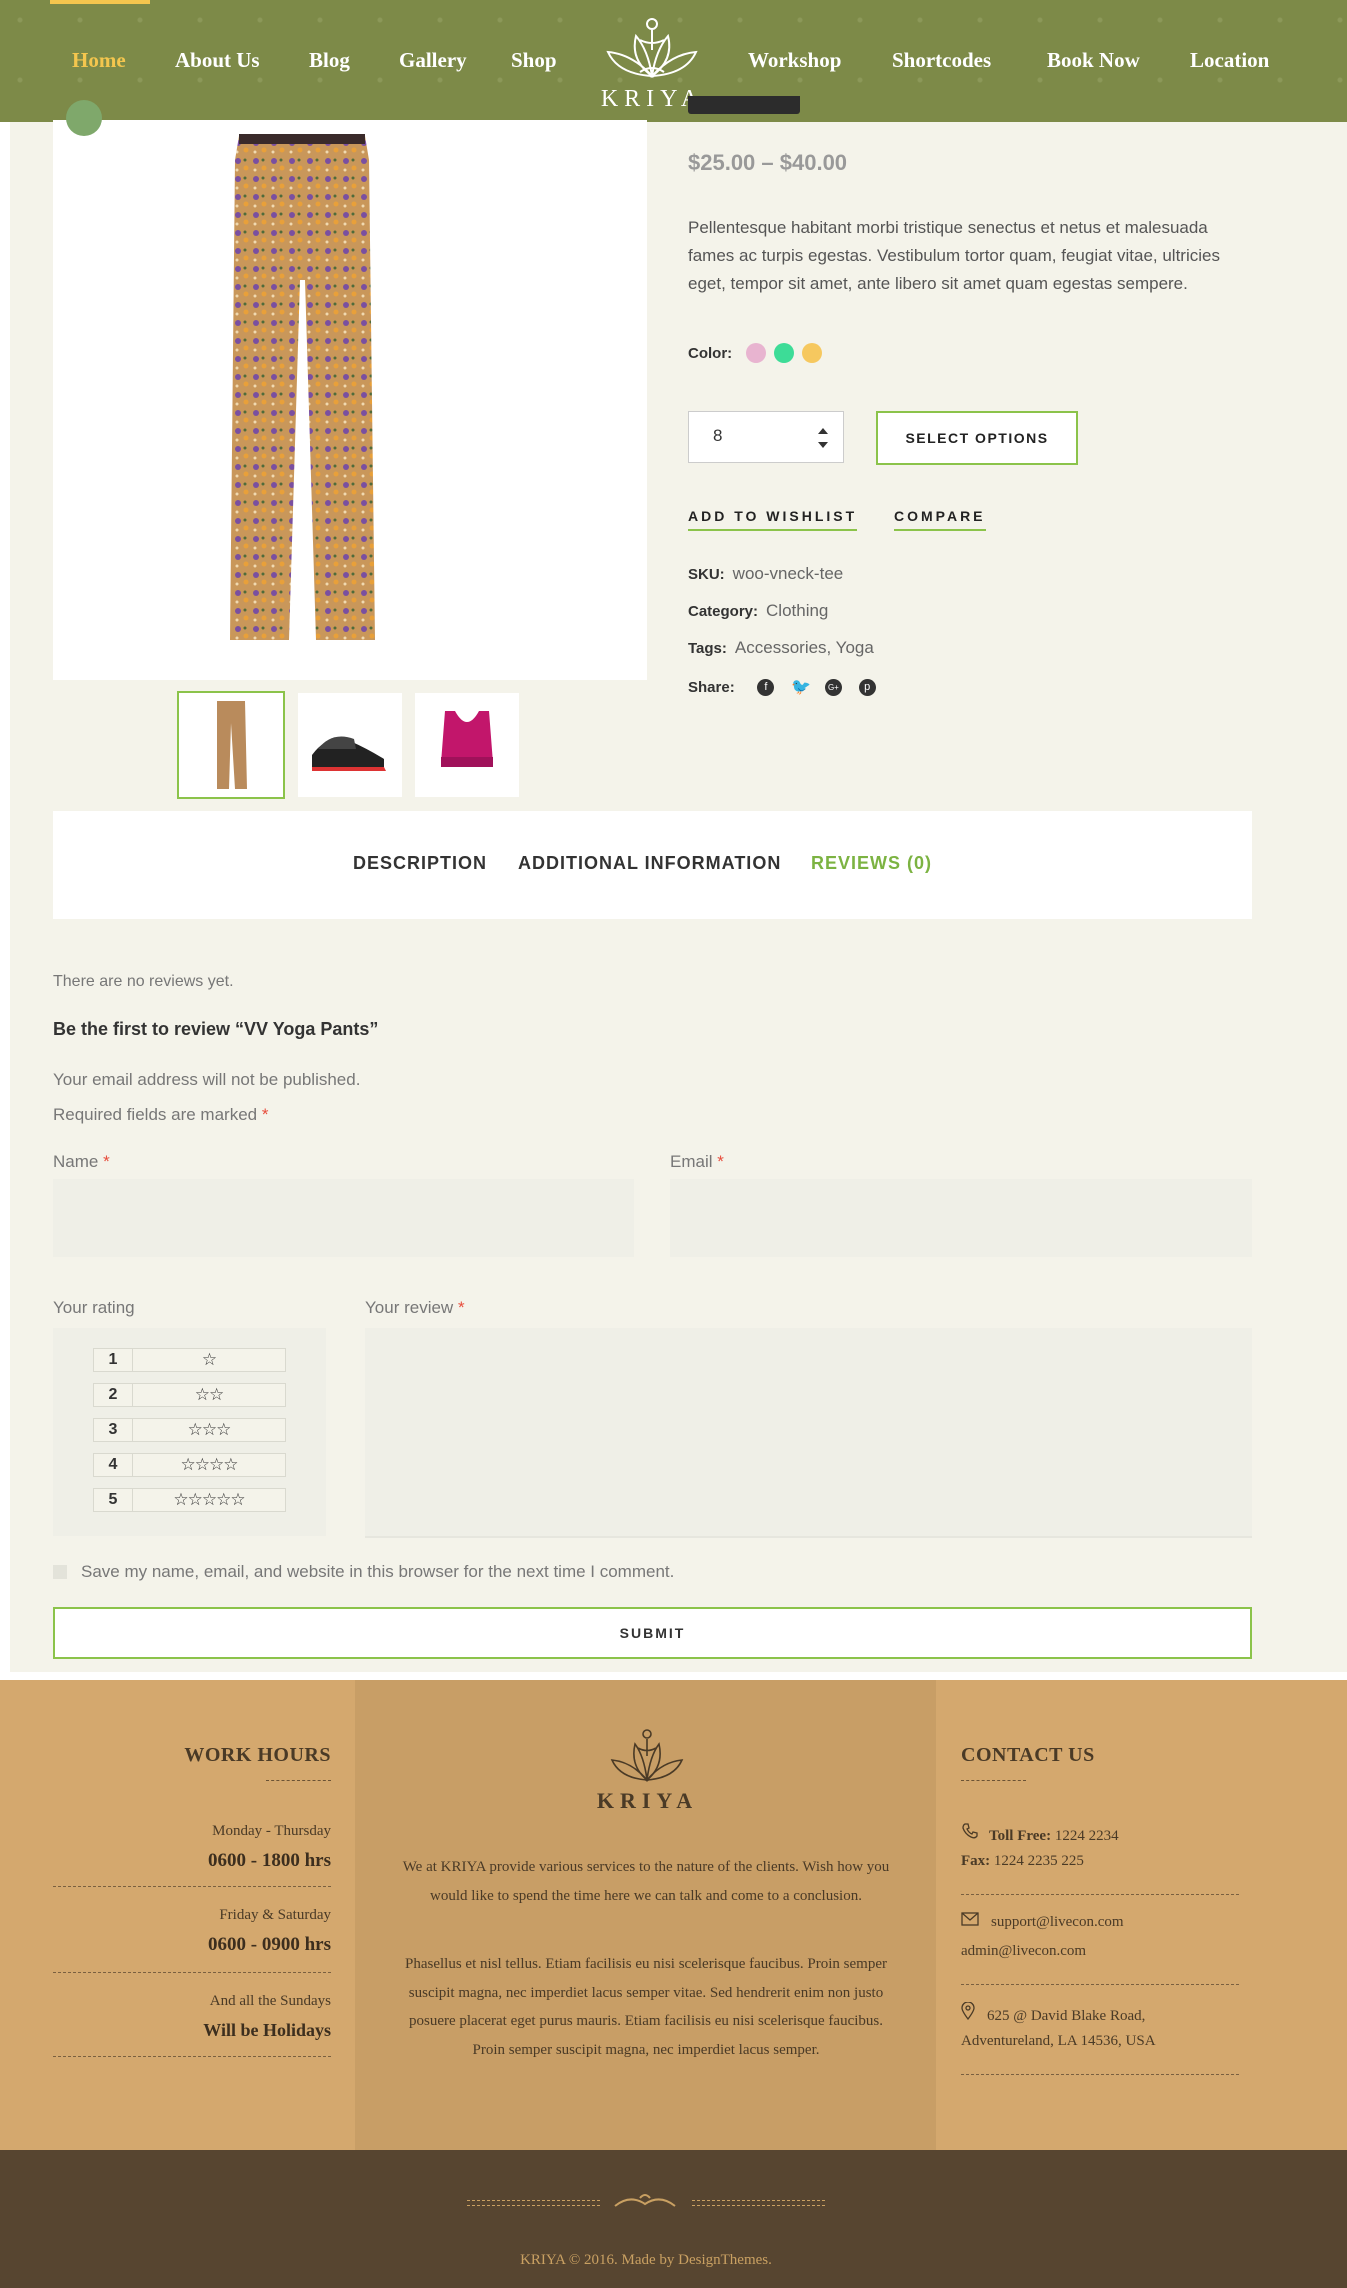 The image size is (1347, 2288). I want to click on support-email-link: support@livecon.com, so click(1057, 1922).